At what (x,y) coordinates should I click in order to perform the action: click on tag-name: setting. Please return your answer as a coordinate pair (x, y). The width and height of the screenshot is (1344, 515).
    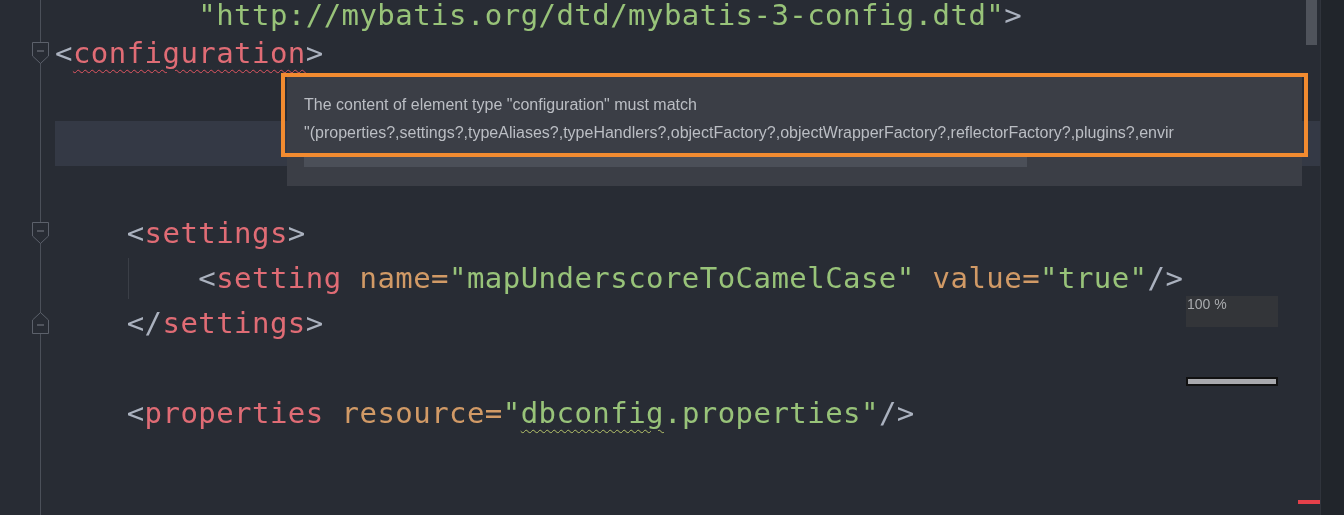
    Looking at the image, I should click on (279, 278).